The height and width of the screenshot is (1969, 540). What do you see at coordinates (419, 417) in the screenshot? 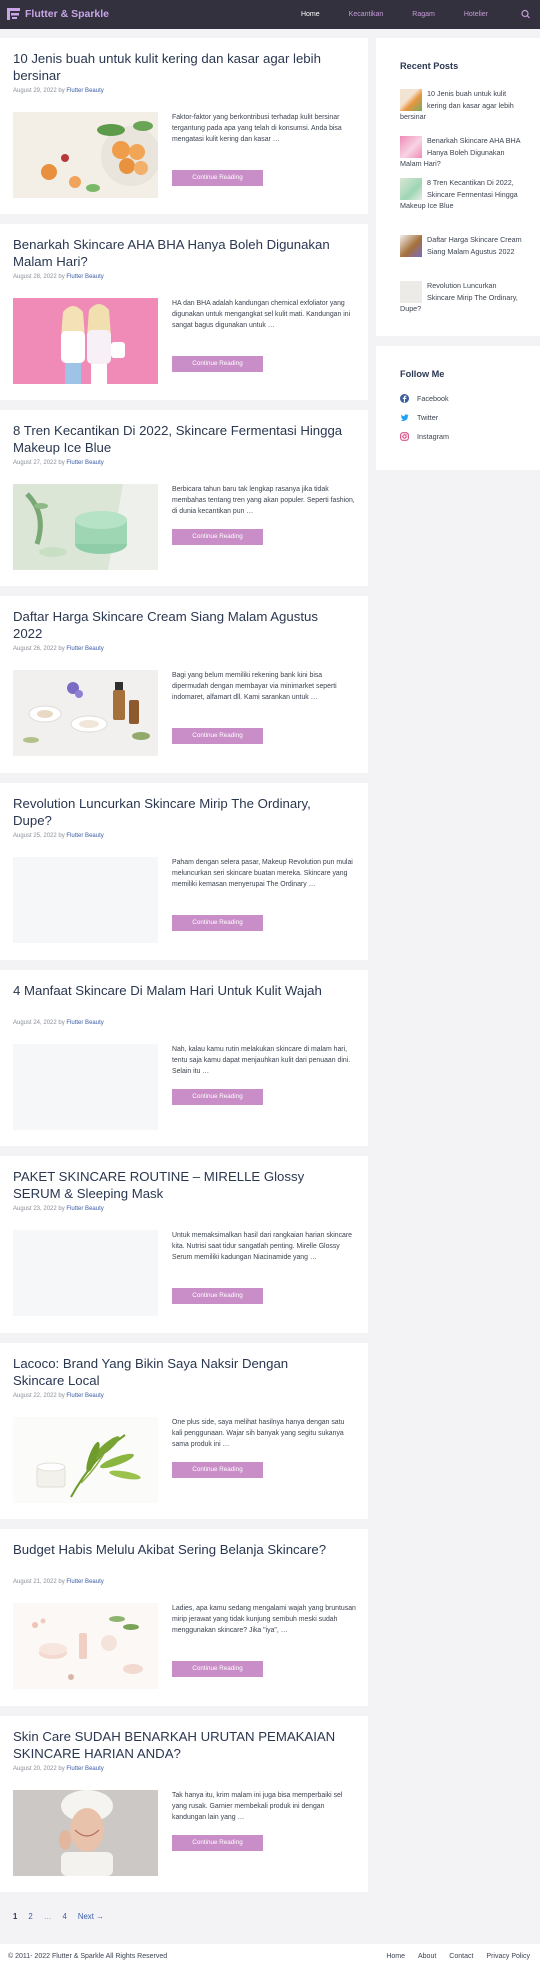
I see `twitter-link: Twitter` at bounding box center [419, 417].